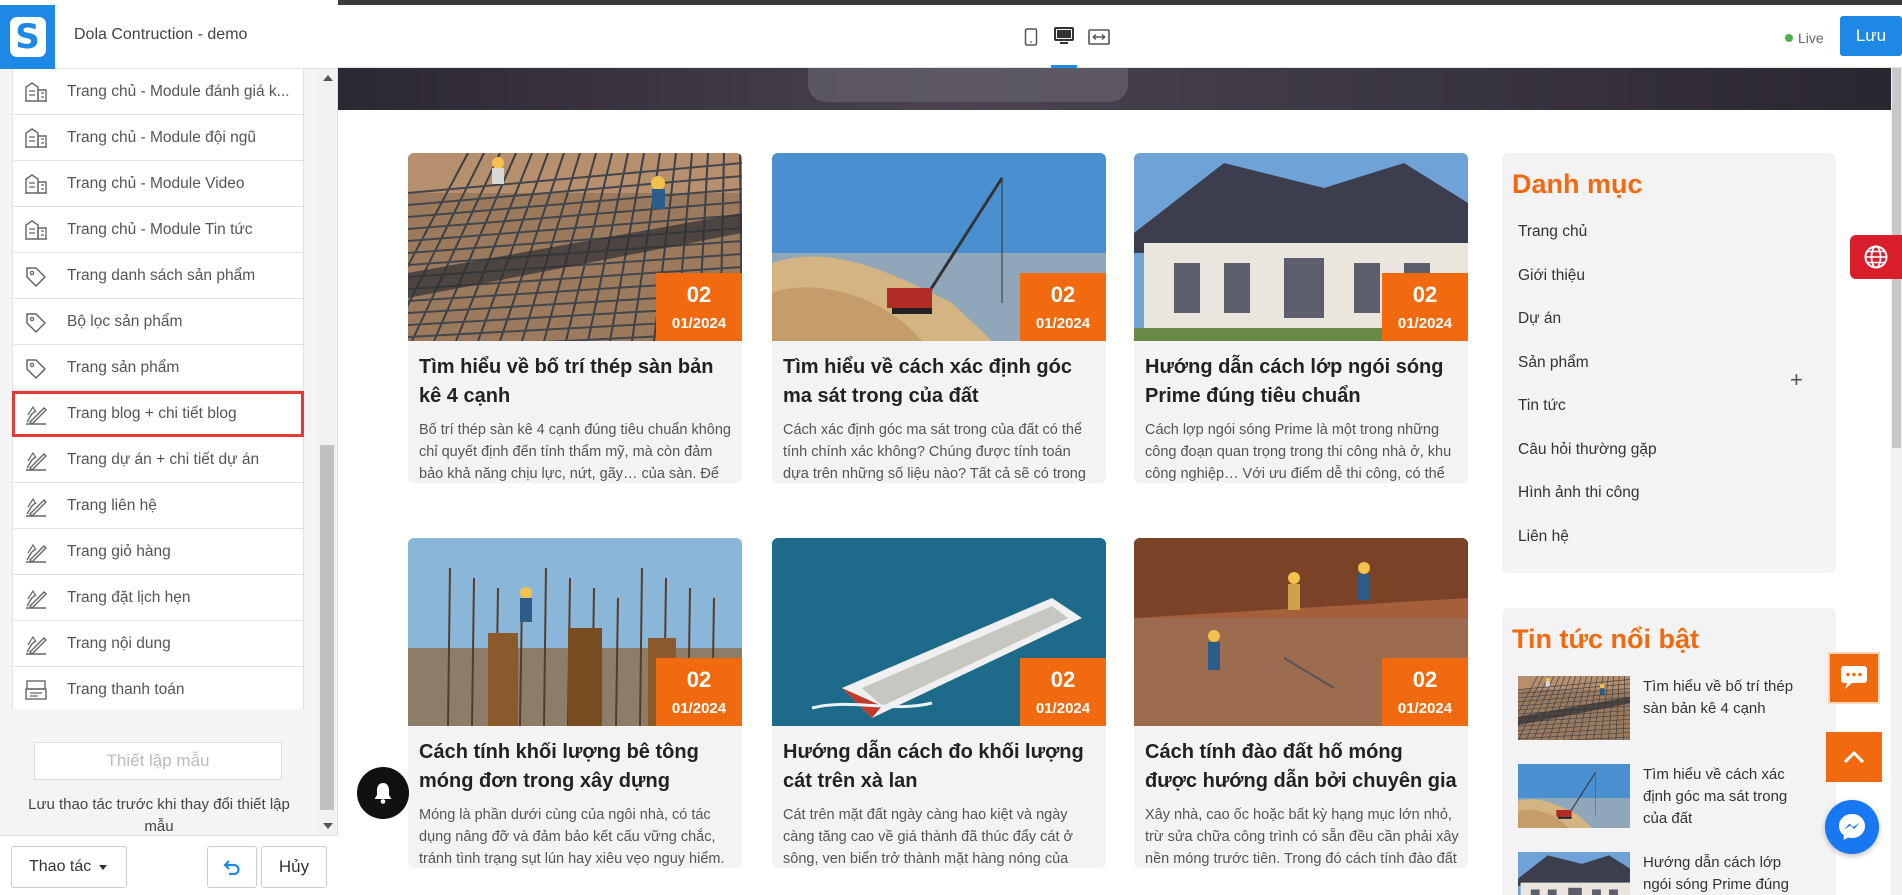 The image size is (1902, 895). I want to click on messenger-button, so click(1852, 827).